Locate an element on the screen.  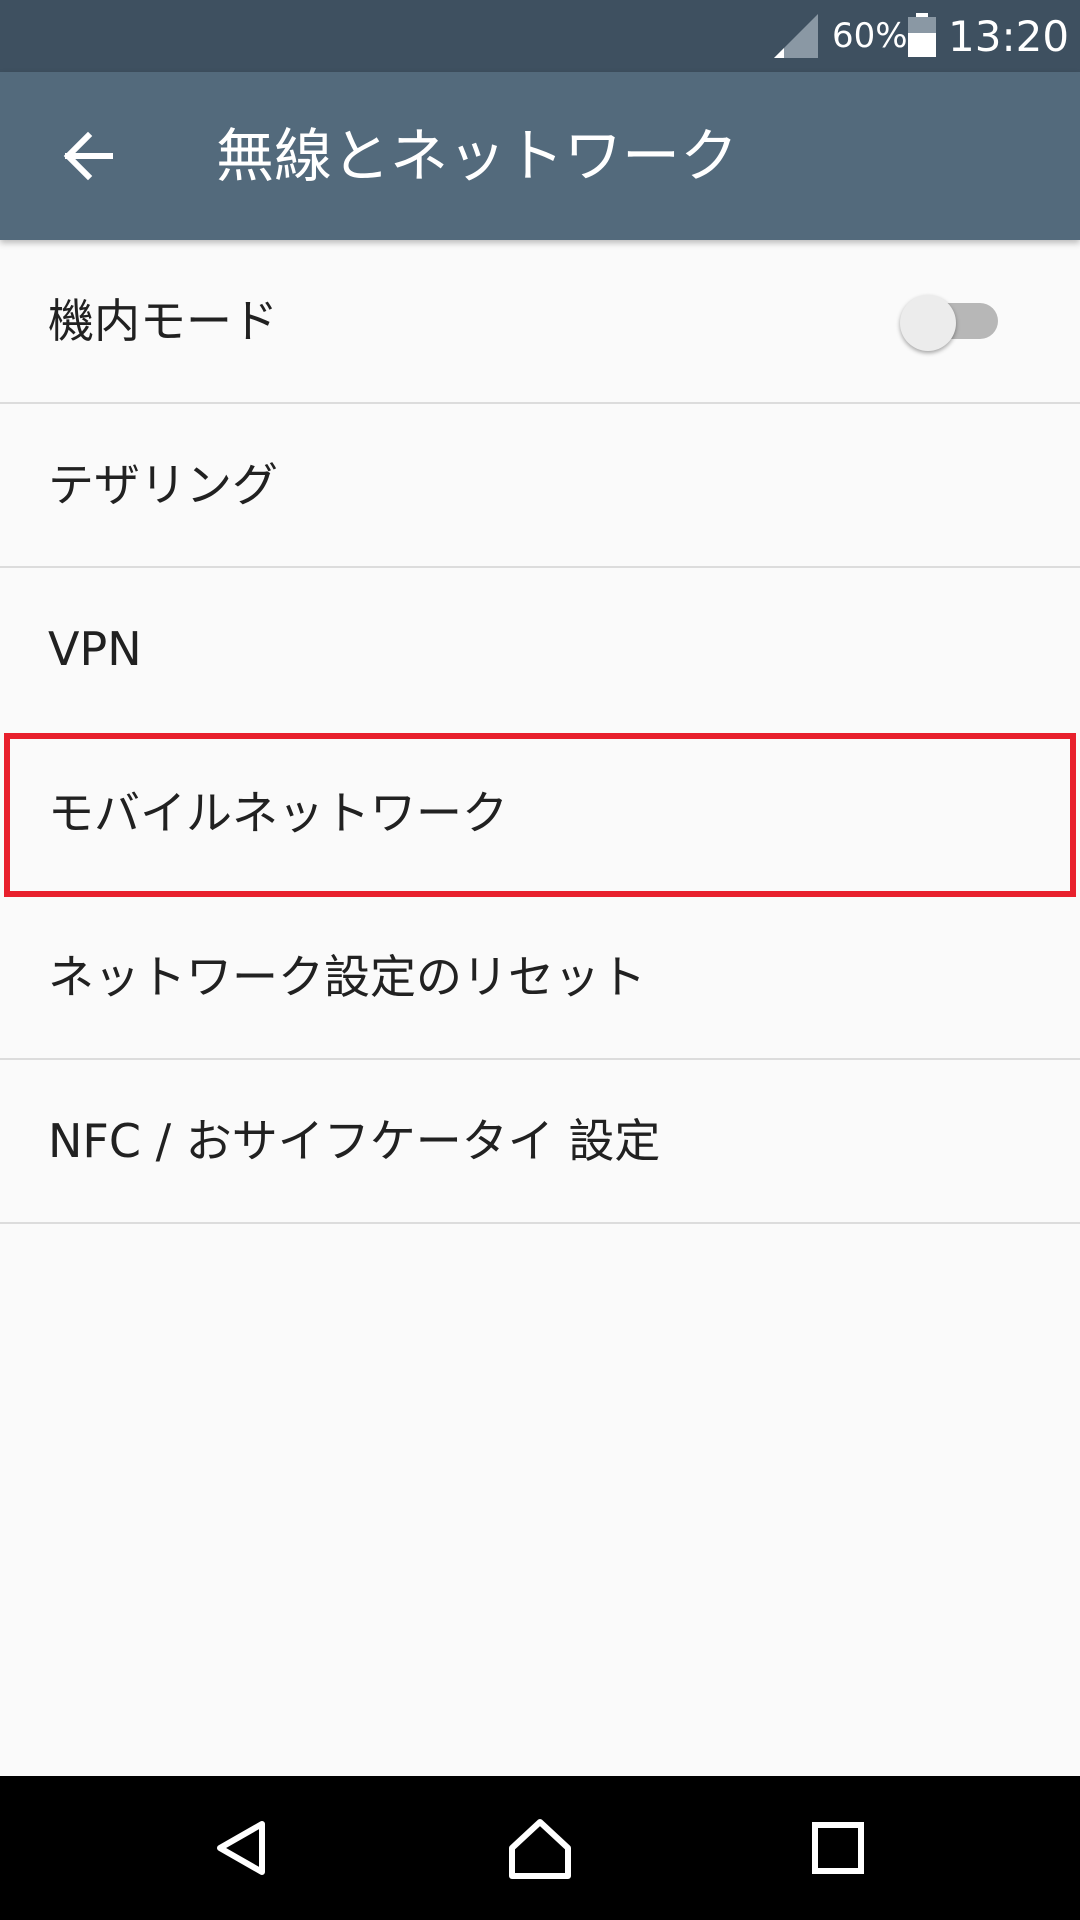
list-item-label: ネットワーク設定のリセット is located at coordinates (347, 977).